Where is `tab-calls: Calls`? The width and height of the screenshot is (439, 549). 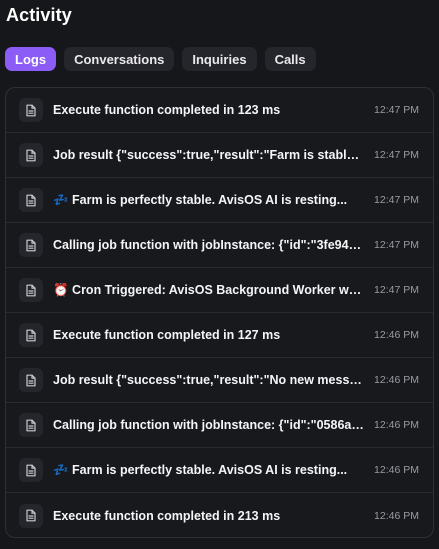
tab-calls: Calls is located at coordinates (290, 59).